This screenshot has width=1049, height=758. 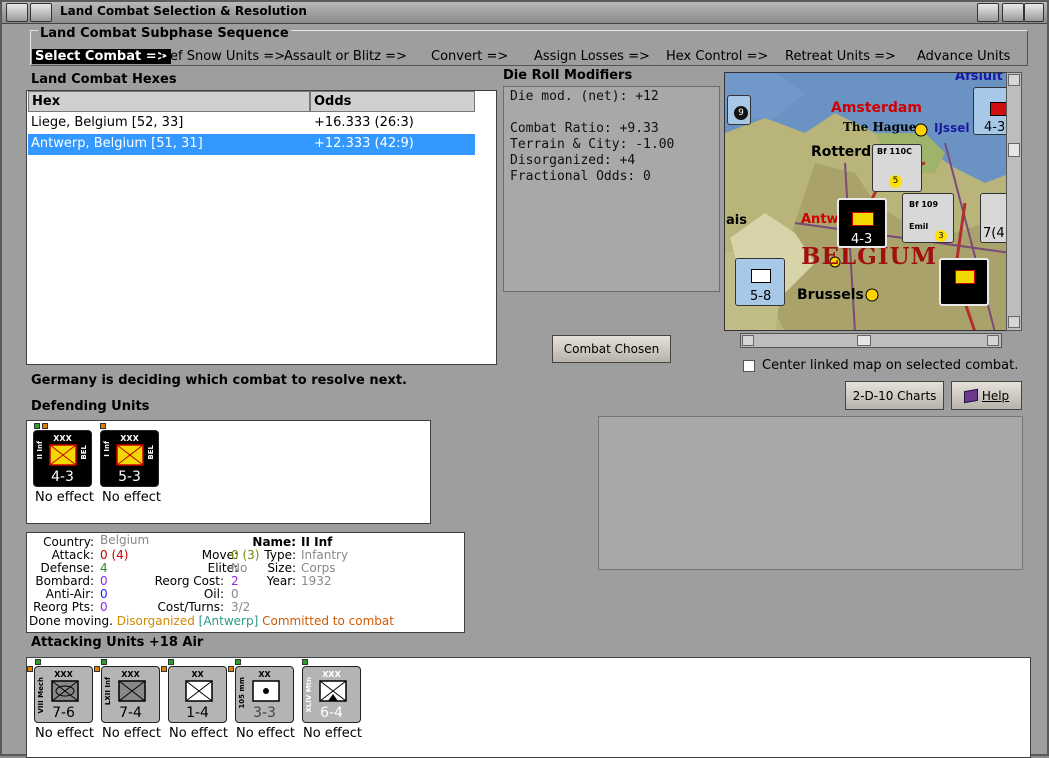 What do you see at coordinates (117, 143) in the screenshot?
I see `hex-cell: Antwerp, Belgium [51, 31]` at bounding box center [117, 143].